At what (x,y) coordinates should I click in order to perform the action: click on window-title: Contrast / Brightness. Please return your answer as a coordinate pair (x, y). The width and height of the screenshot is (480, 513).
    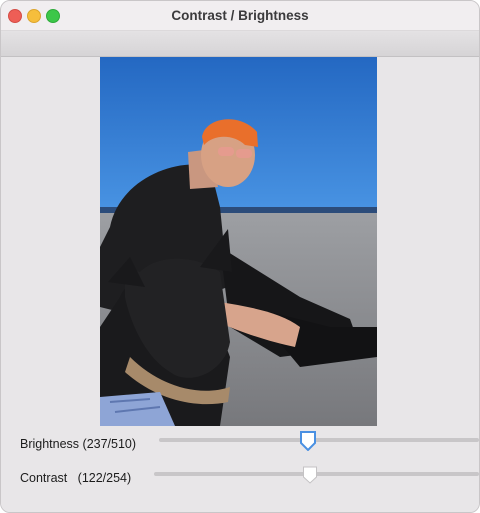
    Looking at the image, I should click on (240, 15).